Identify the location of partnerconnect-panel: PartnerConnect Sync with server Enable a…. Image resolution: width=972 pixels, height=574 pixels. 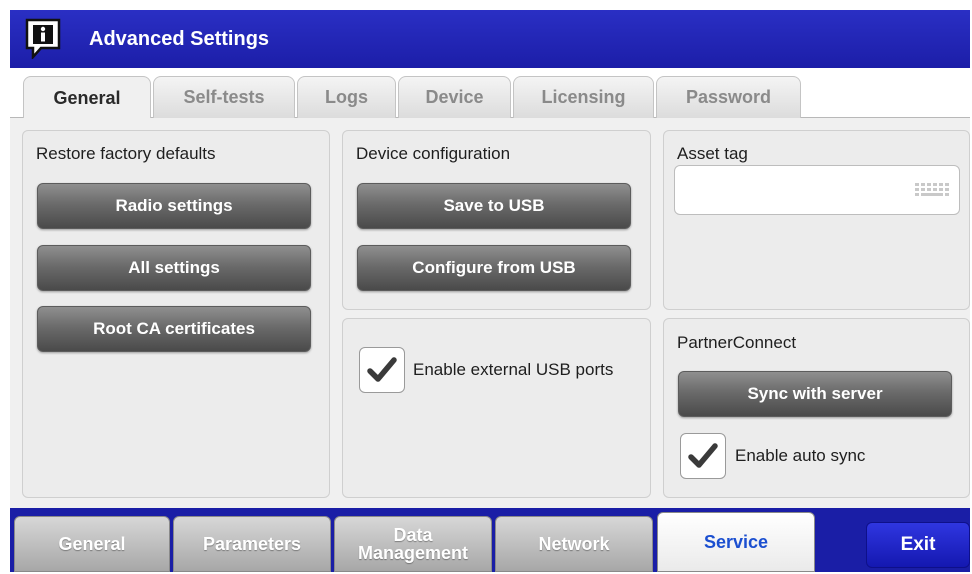
(816, 408).